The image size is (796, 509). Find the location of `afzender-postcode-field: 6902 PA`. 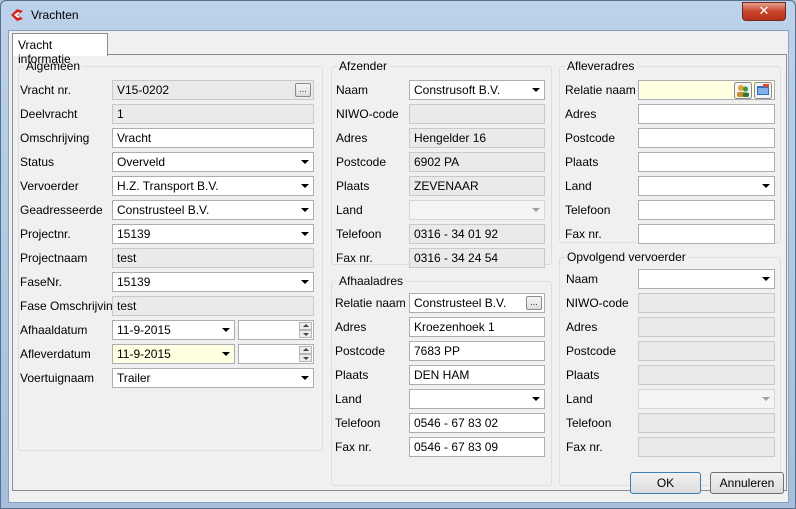

afzender-postcode-field: 6902 PA is located at coordinates (477, 162).